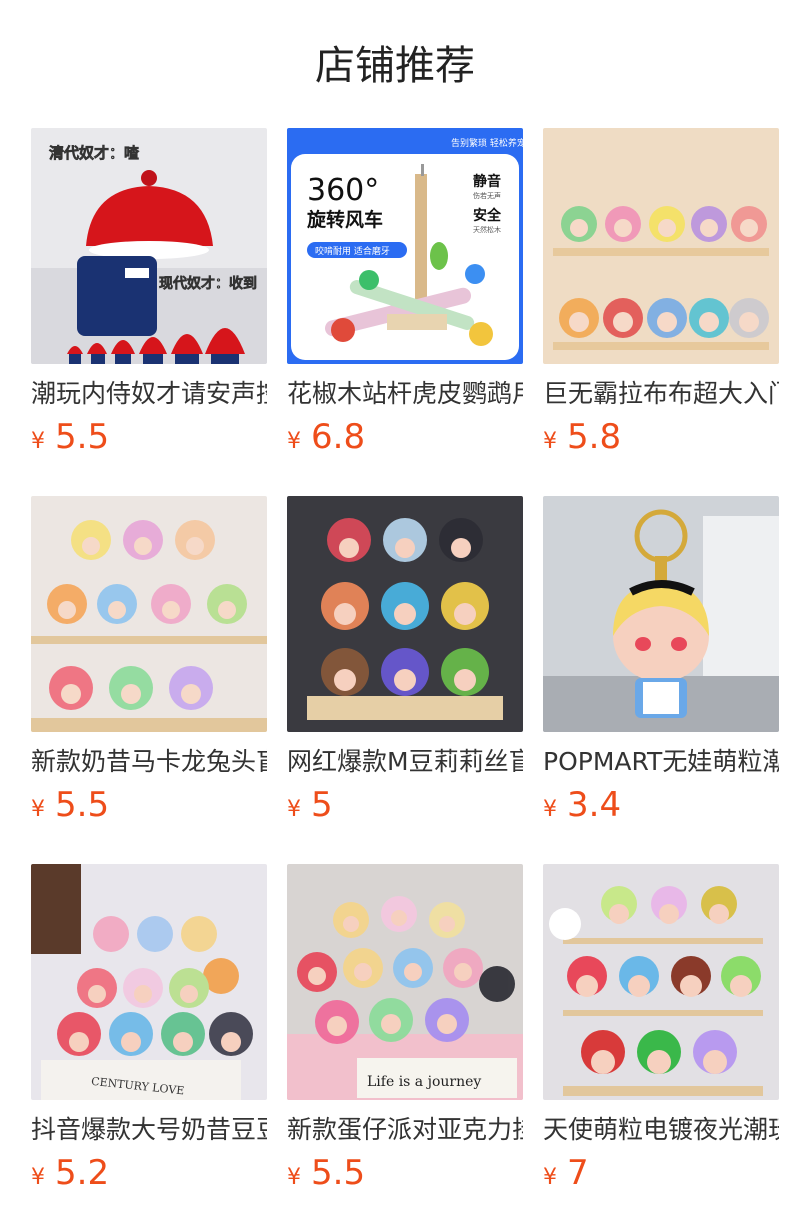 The width and height of the screenshot is (790, 1232). I want to click on product-card: Life is a journey 新款蛋仔派对亚克力 ¥ 5.5, so click(405, 1048).